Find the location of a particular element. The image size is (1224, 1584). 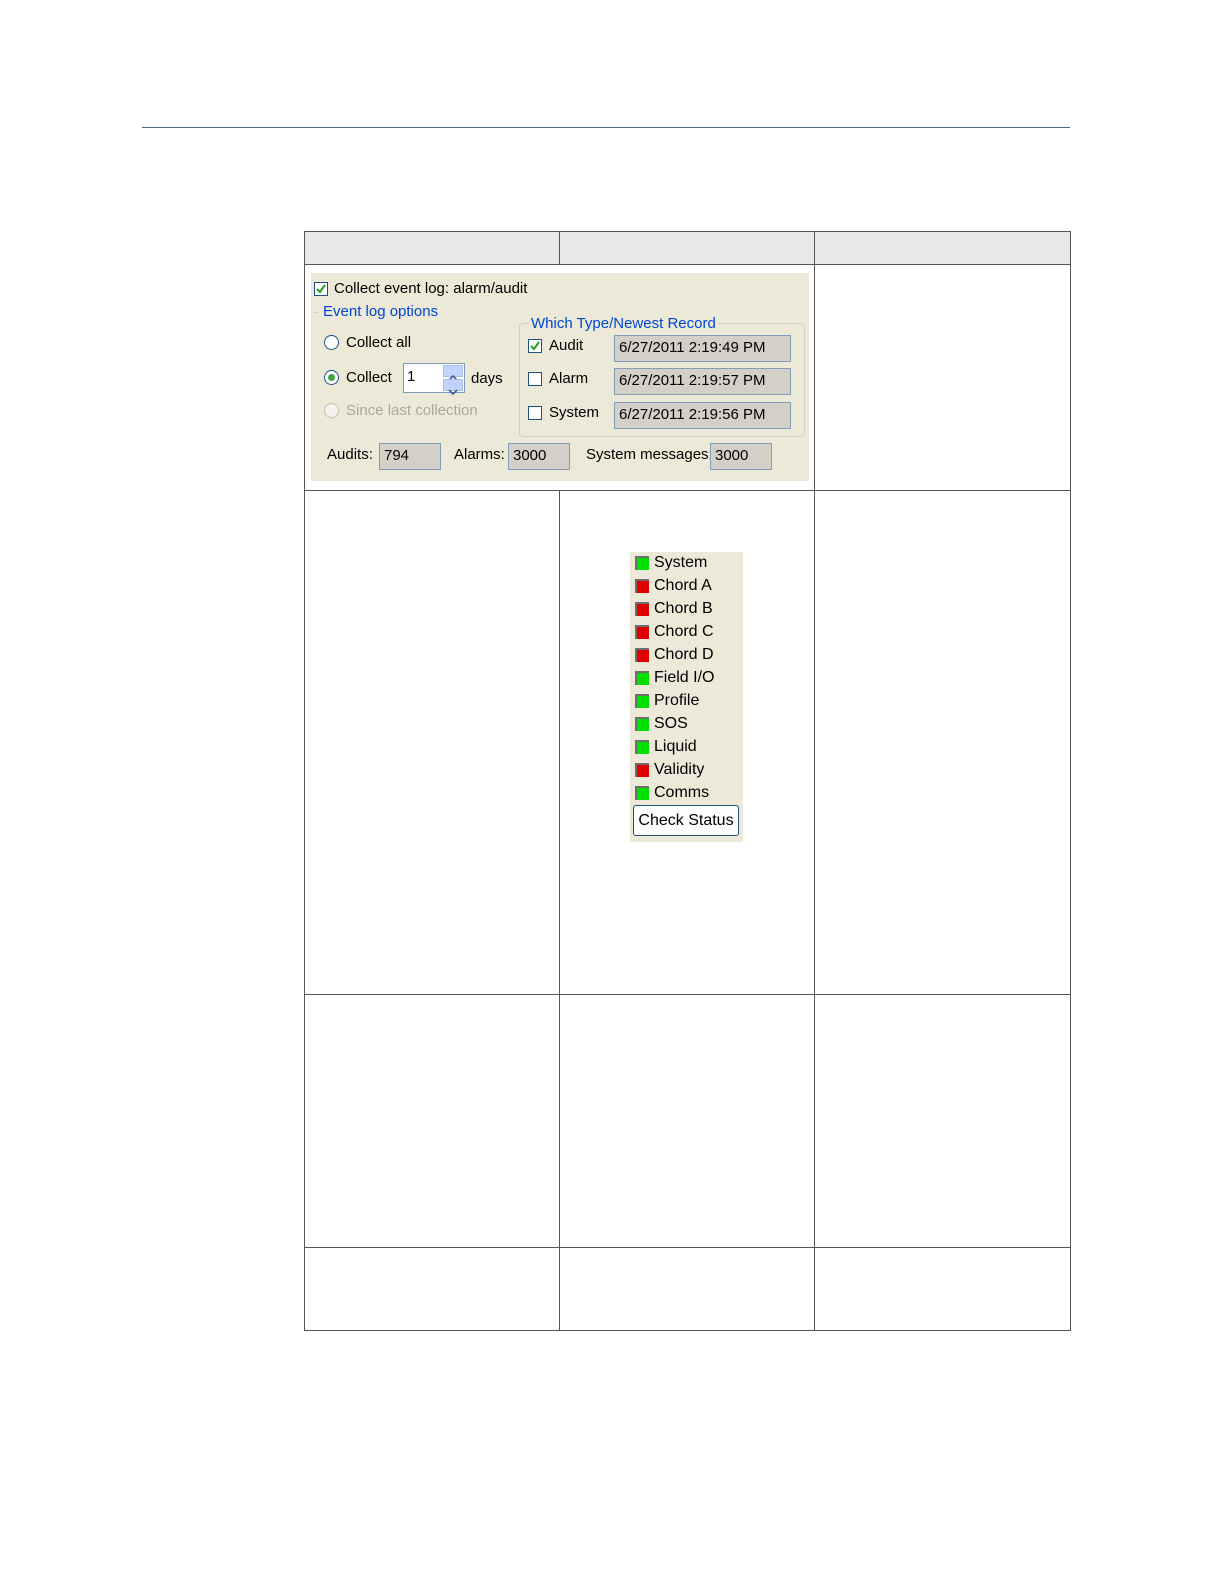

audits-count-field: 794 is located at coordinates (410, 456).